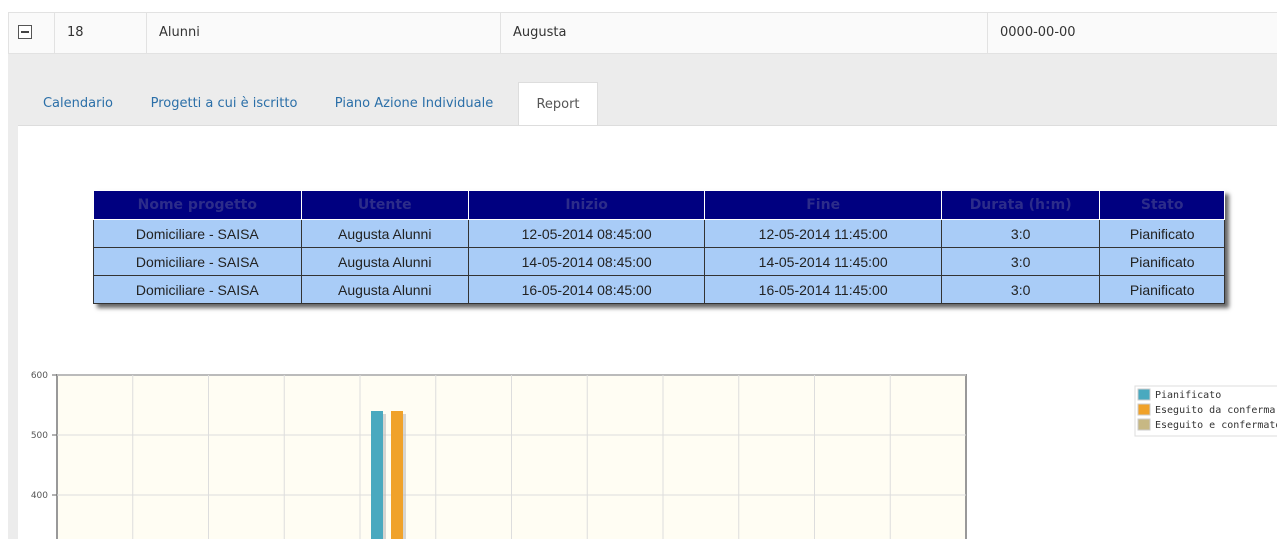  I want to click on legend-label: Pianificato, so click(1188, 395).